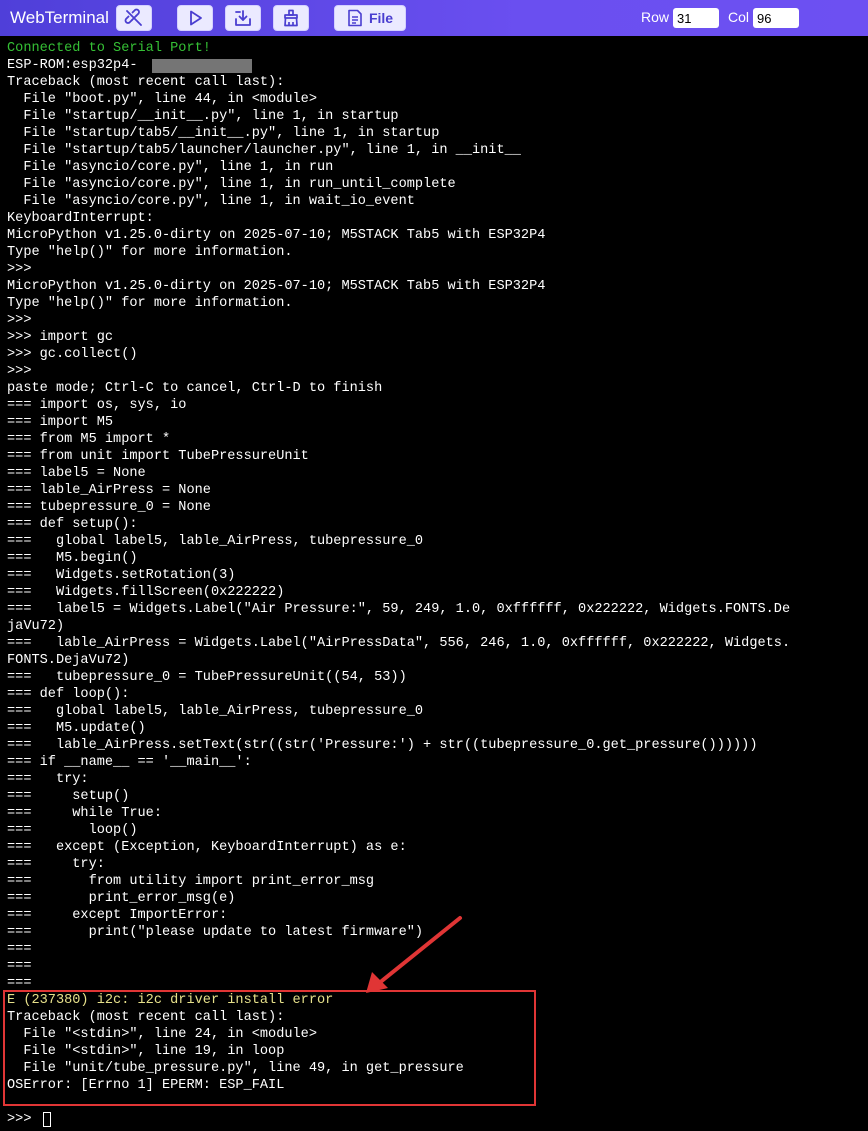 The width and height of the screenshot is (868, 1131). Describe the element at coordinates (655, 17) in the screenshot. I see `row-label: Row` at that location.